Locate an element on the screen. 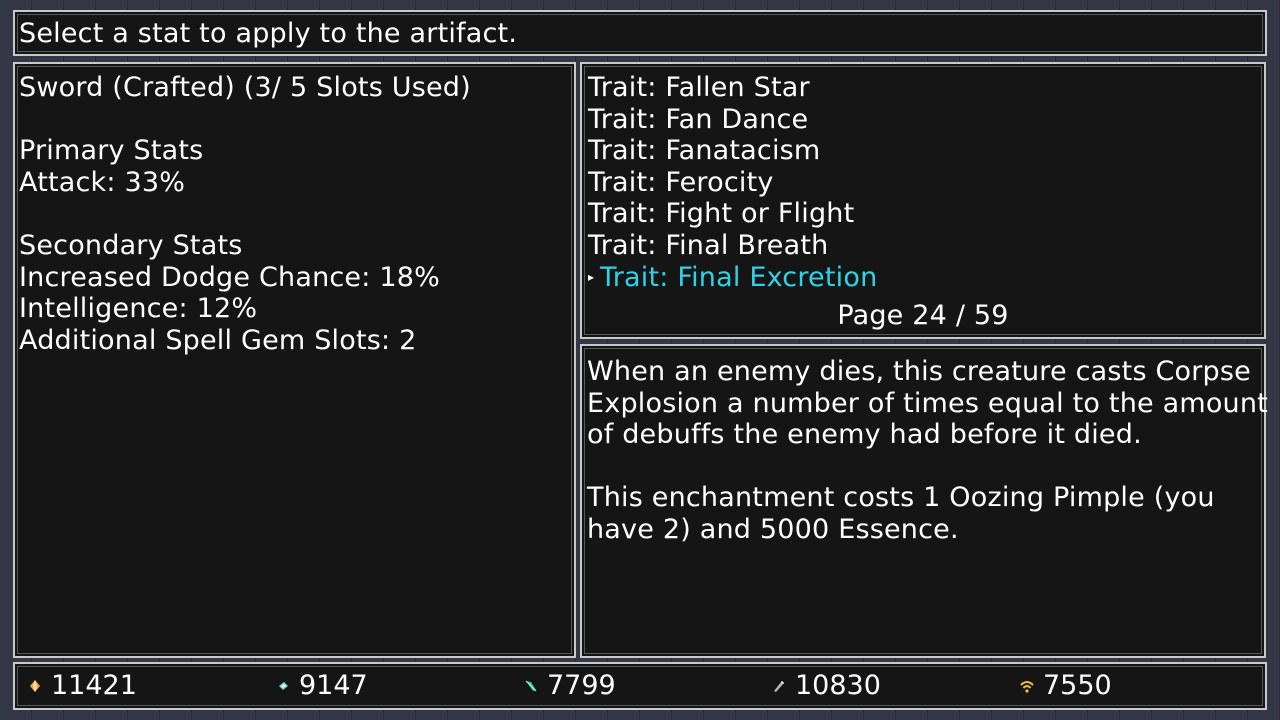  trait-option: Trait: Fan Dance is located at coordinates (732, 120).